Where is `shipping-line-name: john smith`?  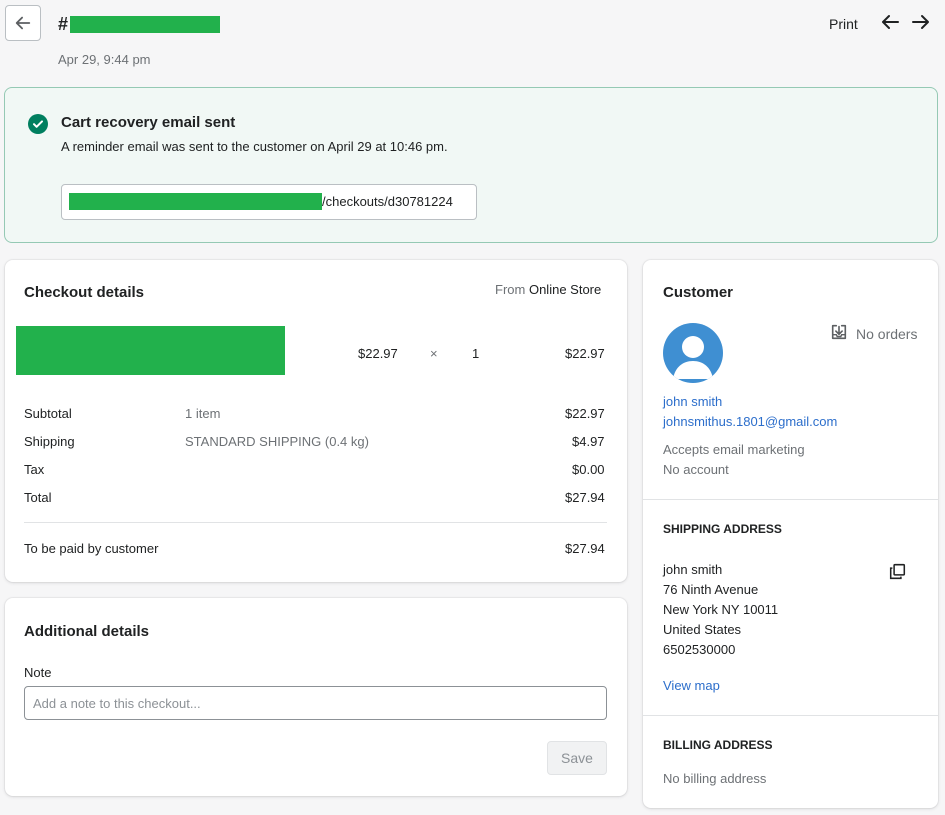 shipping-line-name: john smith is located at coordinates (693, 569).